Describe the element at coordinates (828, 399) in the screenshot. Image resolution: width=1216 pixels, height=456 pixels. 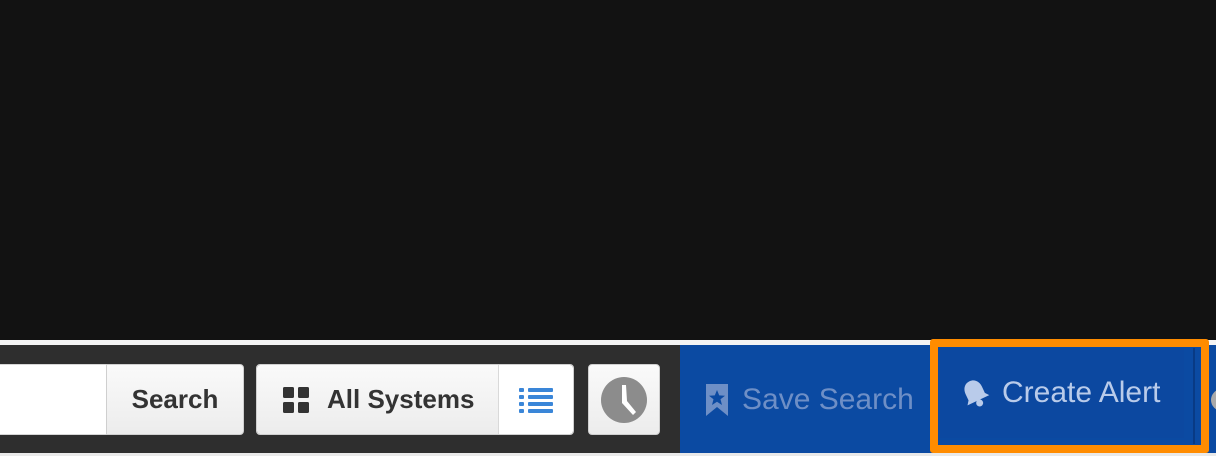
I see `save-search-label: Save Search` at that location.